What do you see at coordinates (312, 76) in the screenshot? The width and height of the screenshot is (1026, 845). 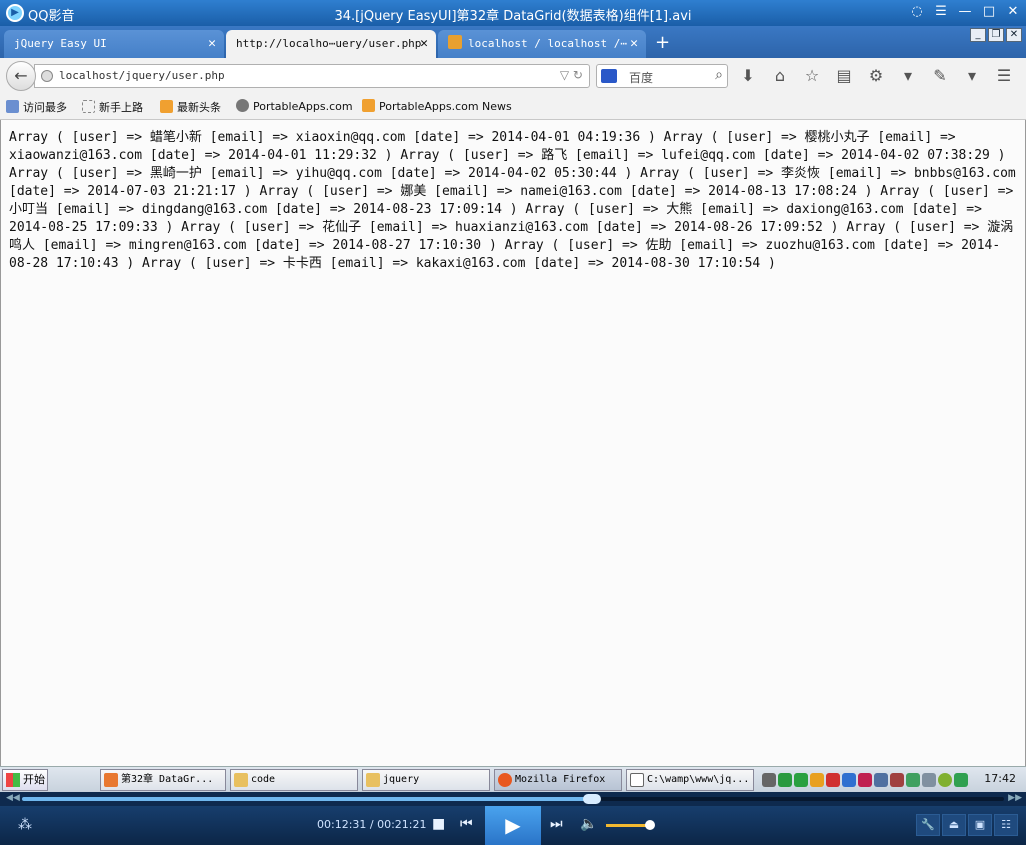 I see `url-bar: localhost/jquery/user.php ▽ ↻` at bounding box center [312, 76].